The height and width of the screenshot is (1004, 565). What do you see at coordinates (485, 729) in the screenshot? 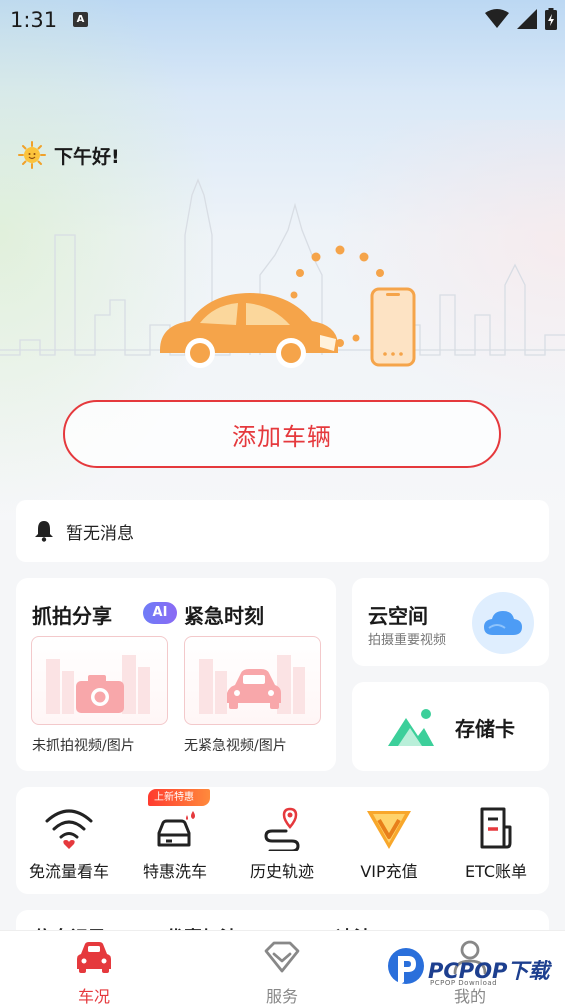
I see `sd-card-title: 存储卡` at bounding box center [485, 729].